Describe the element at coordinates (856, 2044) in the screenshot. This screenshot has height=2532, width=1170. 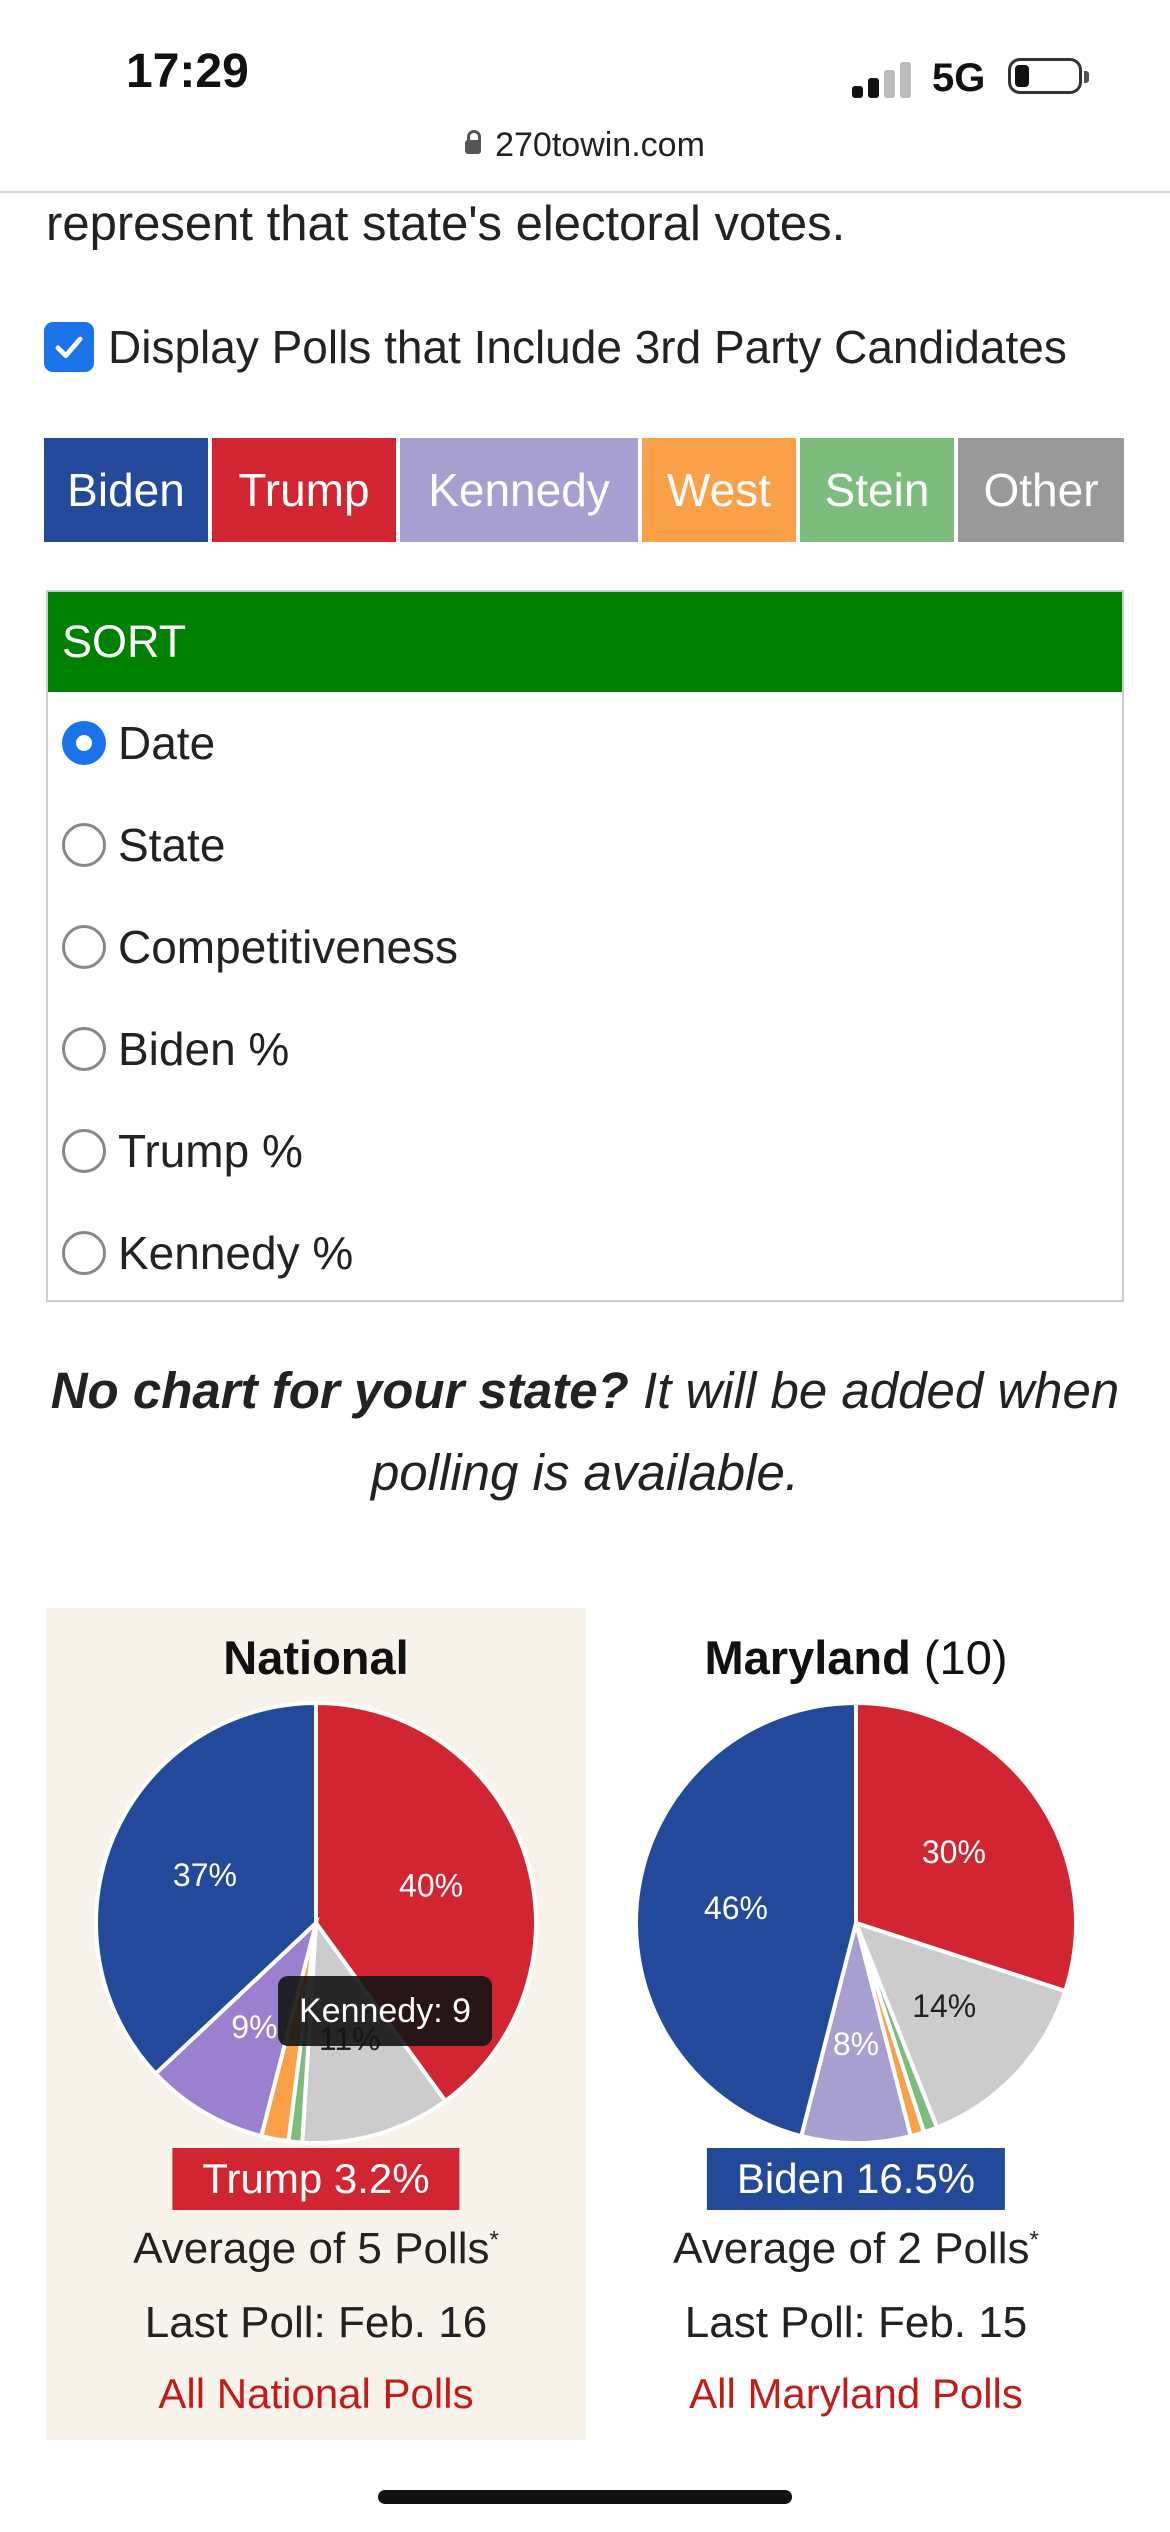
I see `pie-label-kennedy: 8%` at that location.